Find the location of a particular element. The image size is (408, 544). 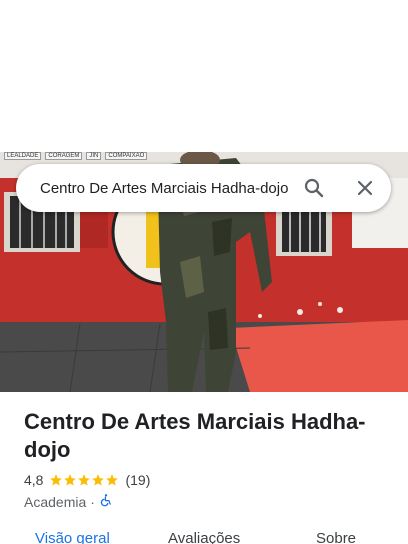

rating-row: 4,8 (19) is located at coordinates (87, 480).